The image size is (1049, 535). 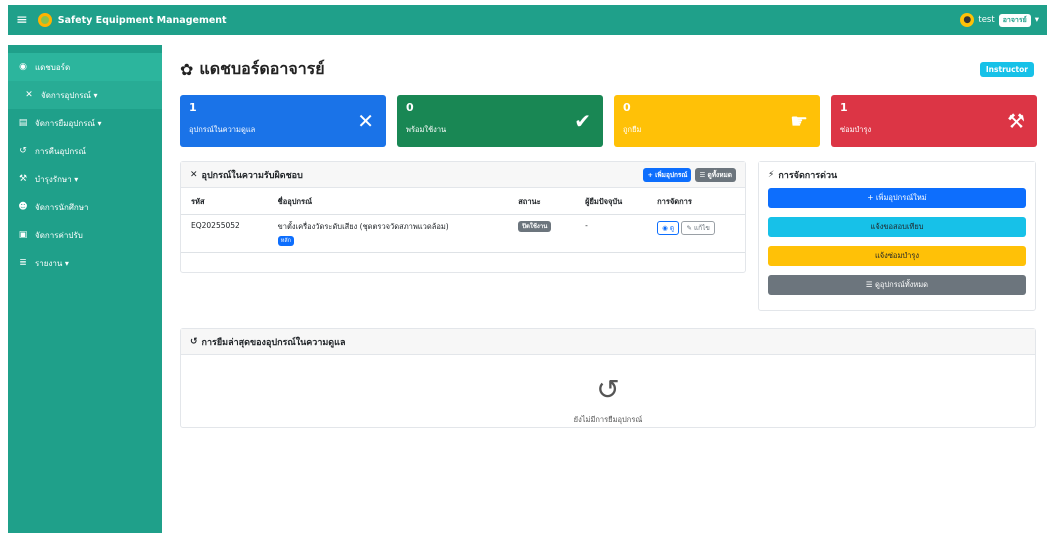 What do you see at coordinates (897, 198) in the screenshot?
I see `add-new-equipment-button: + เพิ่มอุปกรณ์ใหม่` at bounding box center [897, 198].